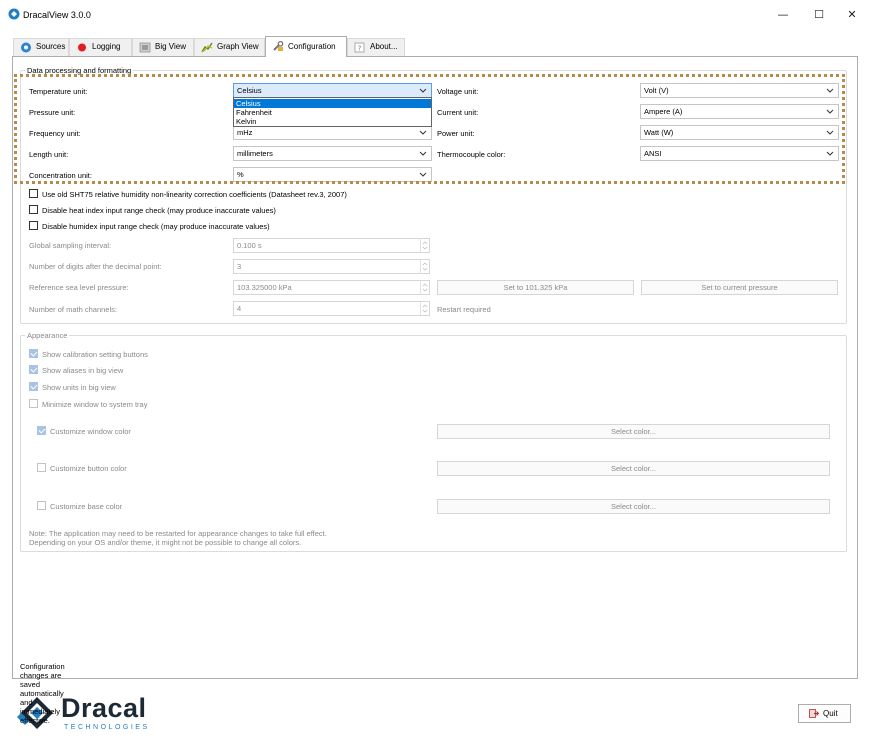  Describe the element at coordinates (86, 506) in the screenshot. I see `base-color-label: Customize base color` at that location.